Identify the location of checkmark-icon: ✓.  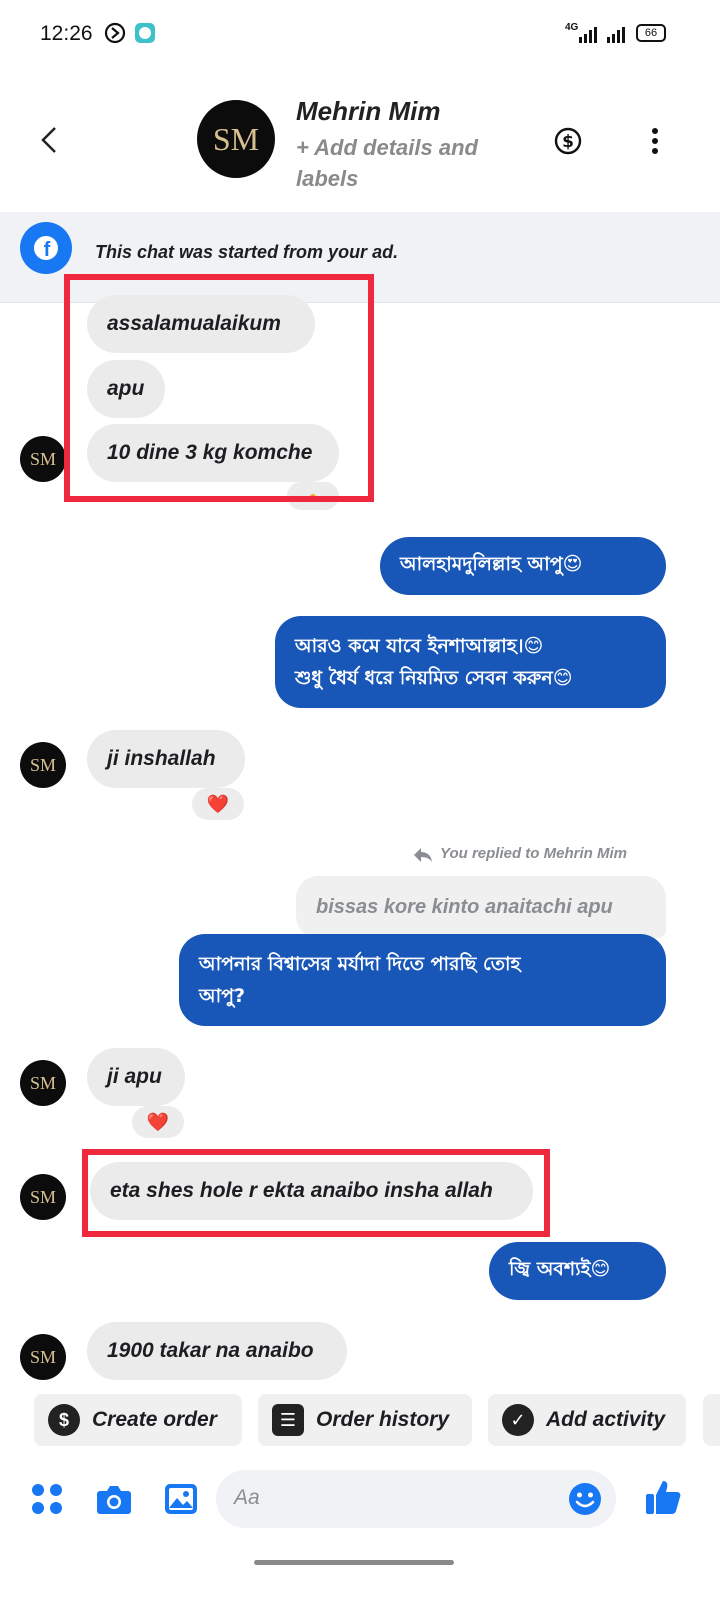
(518, 1420).